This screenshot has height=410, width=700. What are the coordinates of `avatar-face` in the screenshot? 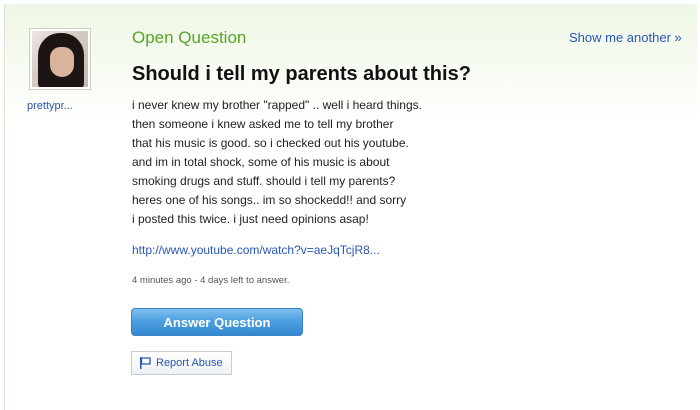 It's located at (62, 62).